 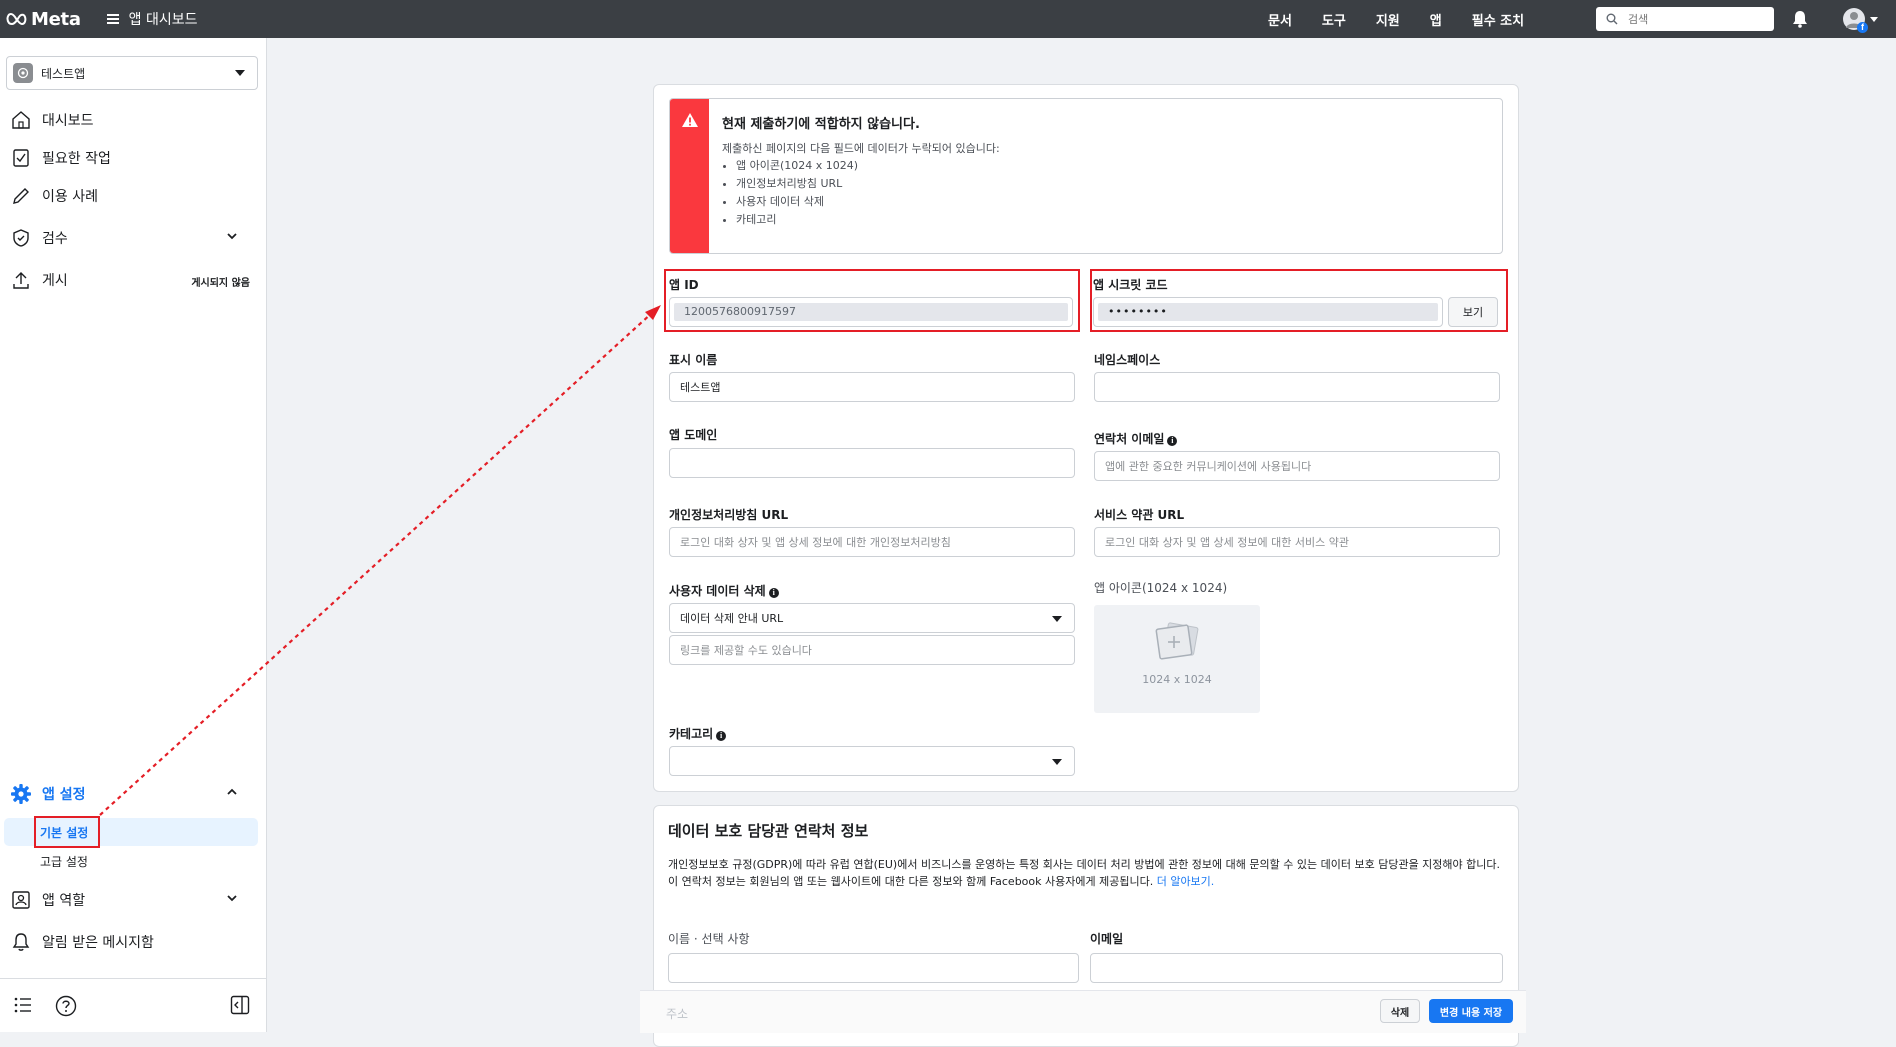 I want to click on shield-check-icon, so click(x=21, y=238).